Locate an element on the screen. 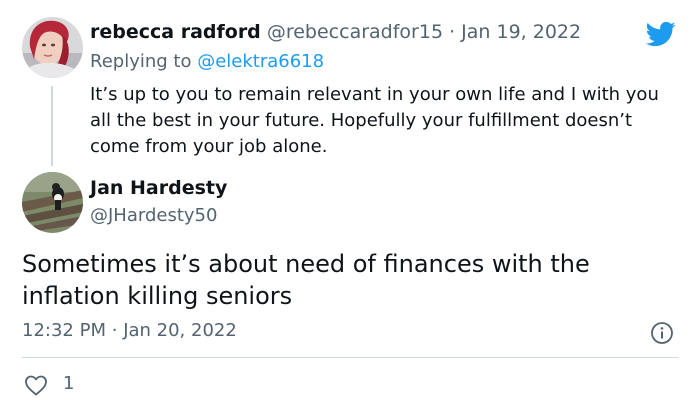 This screenshot has width=700, height=411. twitter-bird-icon is located at coordinates (661, 34).